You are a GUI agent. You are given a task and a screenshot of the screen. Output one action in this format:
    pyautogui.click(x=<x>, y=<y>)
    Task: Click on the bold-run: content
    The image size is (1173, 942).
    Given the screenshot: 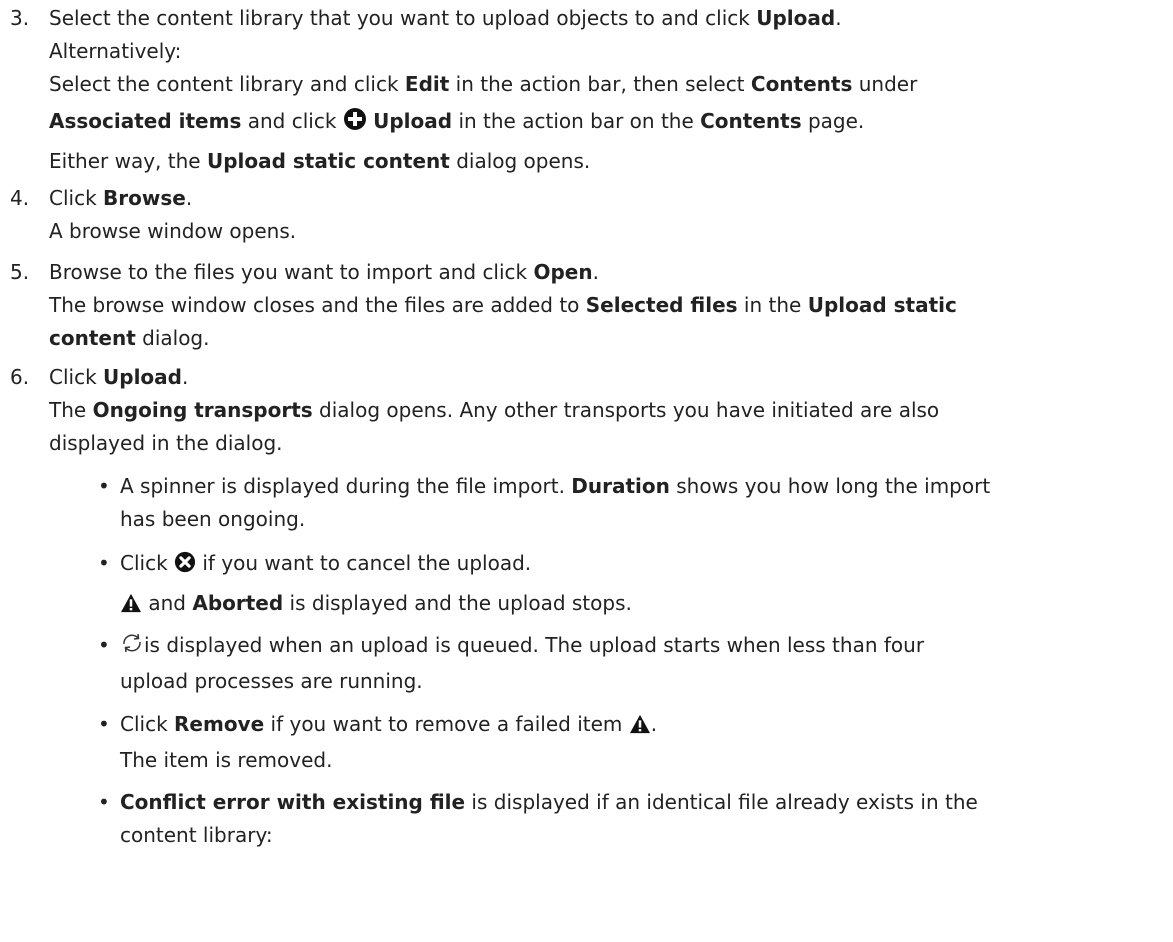 What is the action you would take?
    pyautogui.click(x=92, y=338)
    